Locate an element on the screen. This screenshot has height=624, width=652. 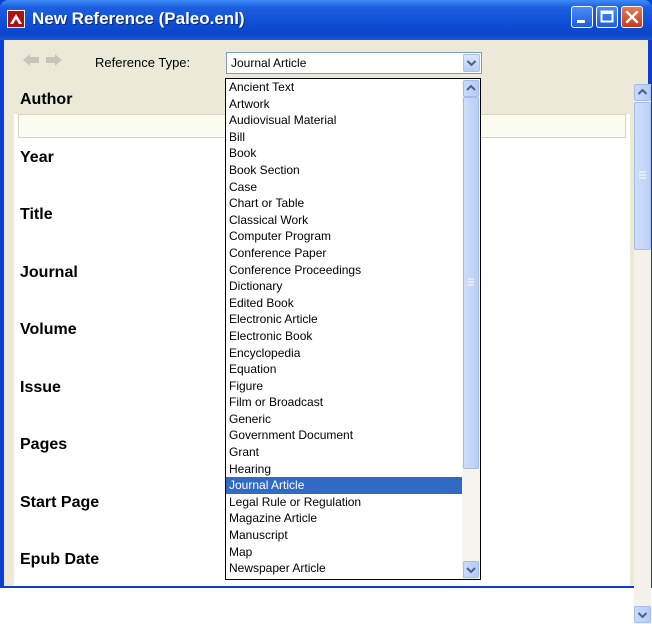
reference-type-select: Journal Article is located at coordinates (354, 63).